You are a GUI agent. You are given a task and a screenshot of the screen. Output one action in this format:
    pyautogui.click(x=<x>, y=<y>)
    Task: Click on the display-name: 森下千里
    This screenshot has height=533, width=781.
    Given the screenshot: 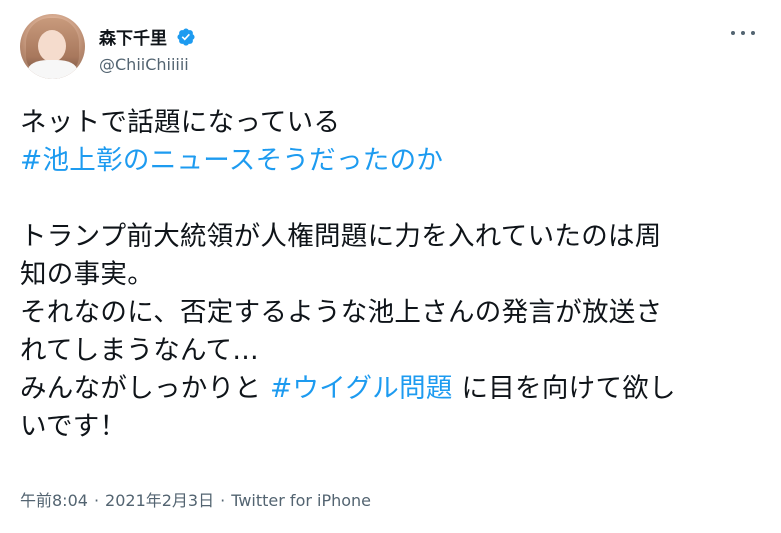 What is the action you would take?
    pyautogui.click(x=133, y=36)
    